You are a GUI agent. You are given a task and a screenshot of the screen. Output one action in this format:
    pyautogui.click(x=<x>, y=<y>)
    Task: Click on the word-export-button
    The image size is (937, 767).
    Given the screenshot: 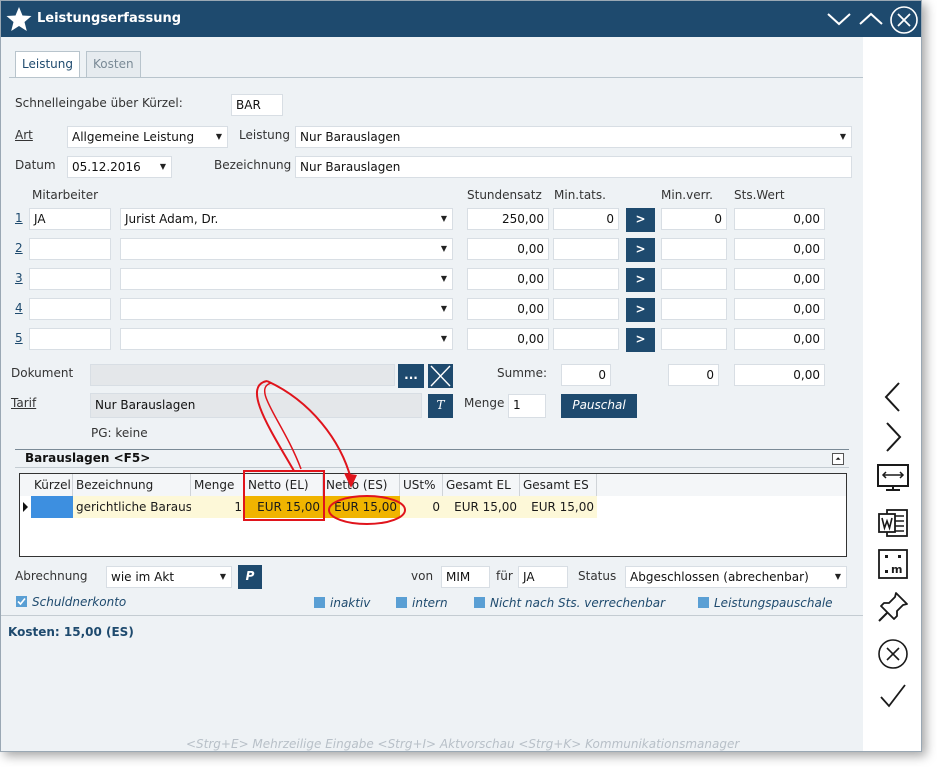 What is the action you would take?
    pyautogui.click(x=892, y=523)
    